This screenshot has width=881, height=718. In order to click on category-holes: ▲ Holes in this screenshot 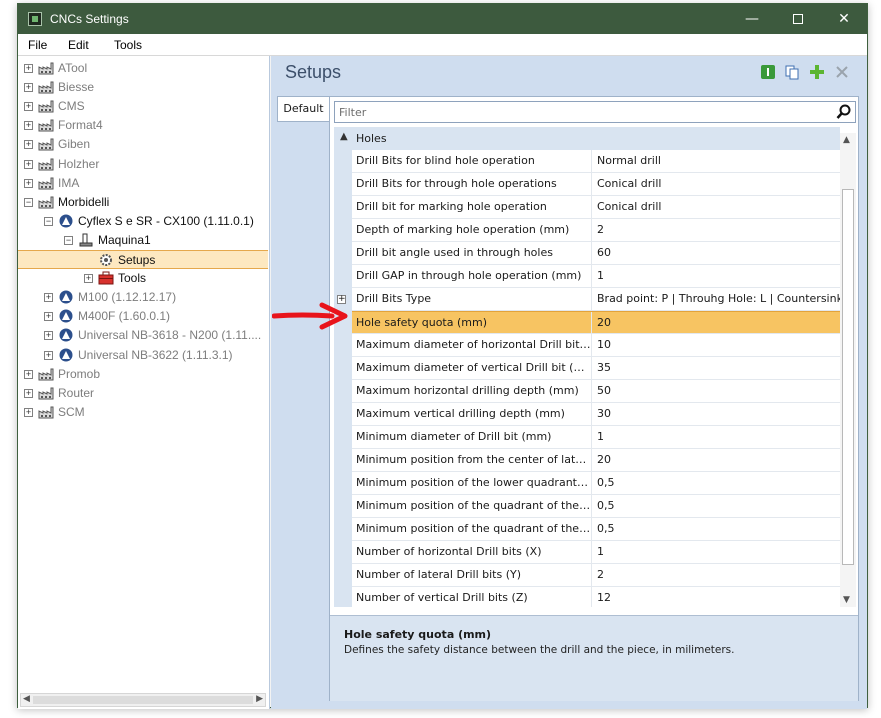, I will do `click(587, 138)`.